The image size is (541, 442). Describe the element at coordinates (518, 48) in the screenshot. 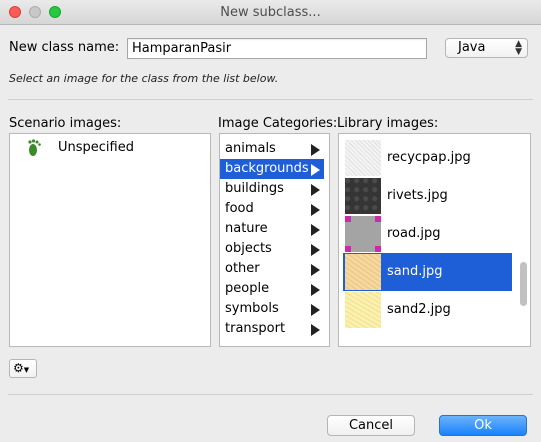

I see `select-arrows-icon: ▲ ▼` at that location.